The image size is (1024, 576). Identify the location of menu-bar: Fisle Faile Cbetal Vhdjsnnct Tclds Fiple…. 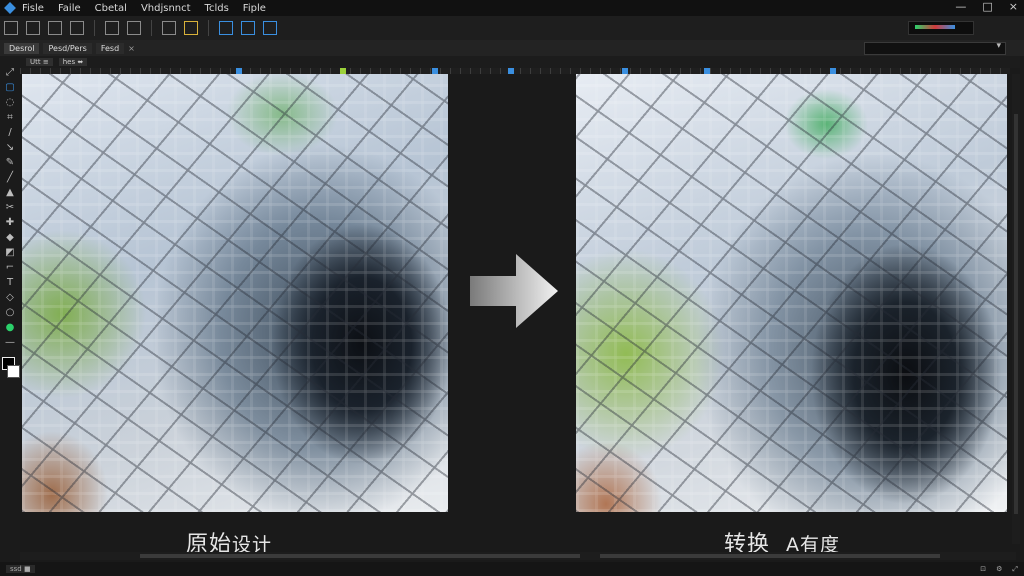
(512, 8).